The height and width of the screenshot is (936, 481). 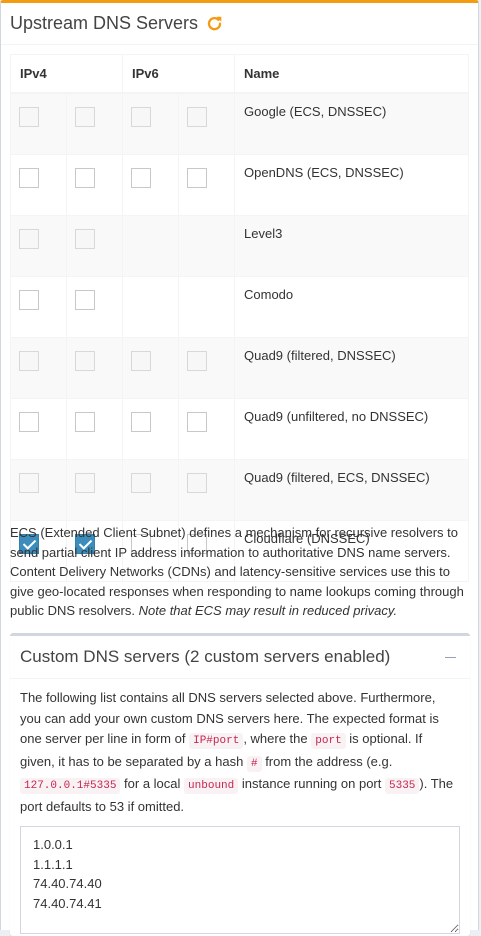 What do you see at coordinates (402, 786) in the screenshot?
I see `code-port-number: 5335` at bounding box center [402, 786].